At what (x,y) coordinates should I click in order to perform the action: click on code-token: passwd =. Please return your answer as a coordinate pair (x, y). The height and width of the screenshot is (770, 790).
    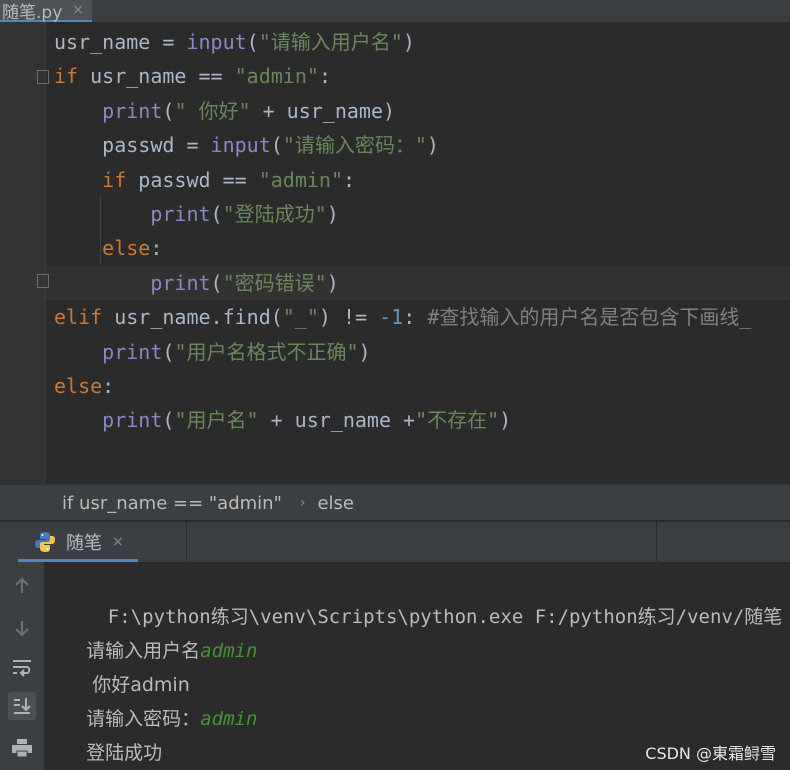
    Looking at the image, I should click on (156, 145).